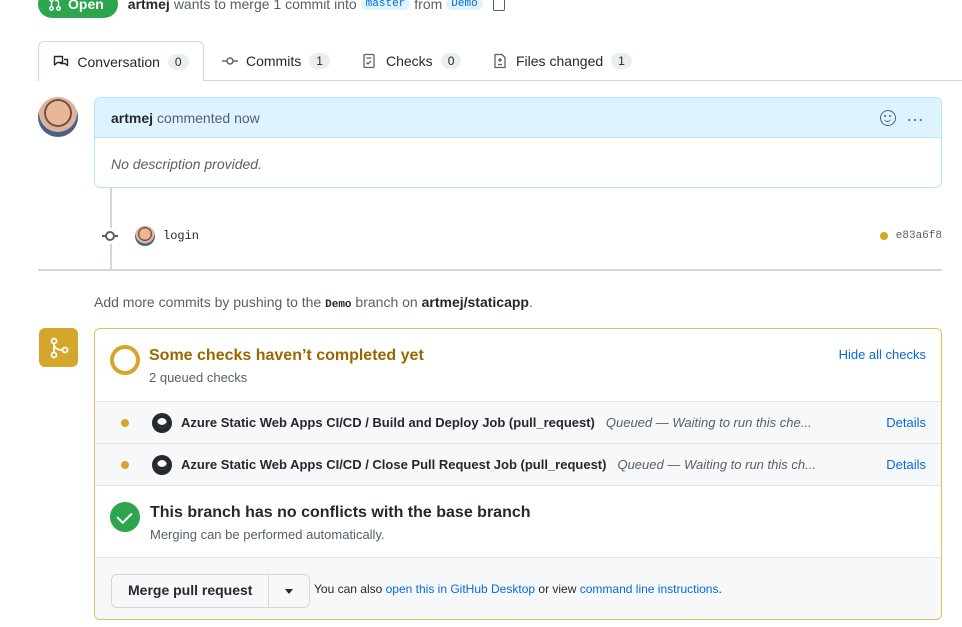  Describe the element at coordinates (530, 302) in the screenshot. I see `hint-suffix: .` at that location.